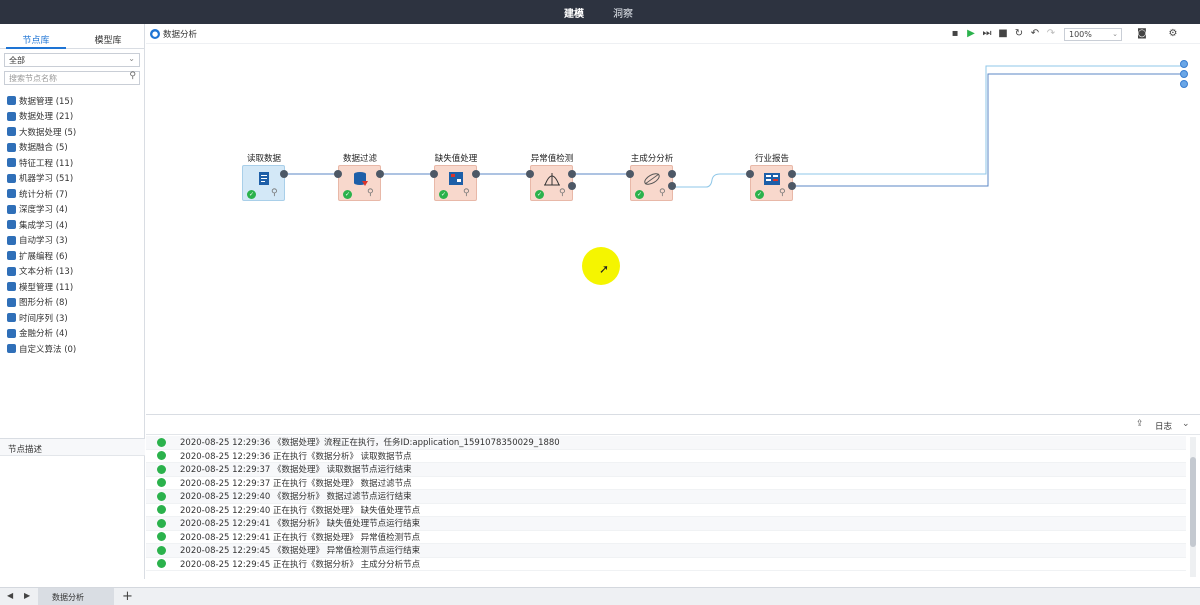 This screenshot has height=605, width=1200. What do you see at coordinates (127, 596) in the screenshot?
I see `add-tab-button: +` at bounding box center [127, 596].